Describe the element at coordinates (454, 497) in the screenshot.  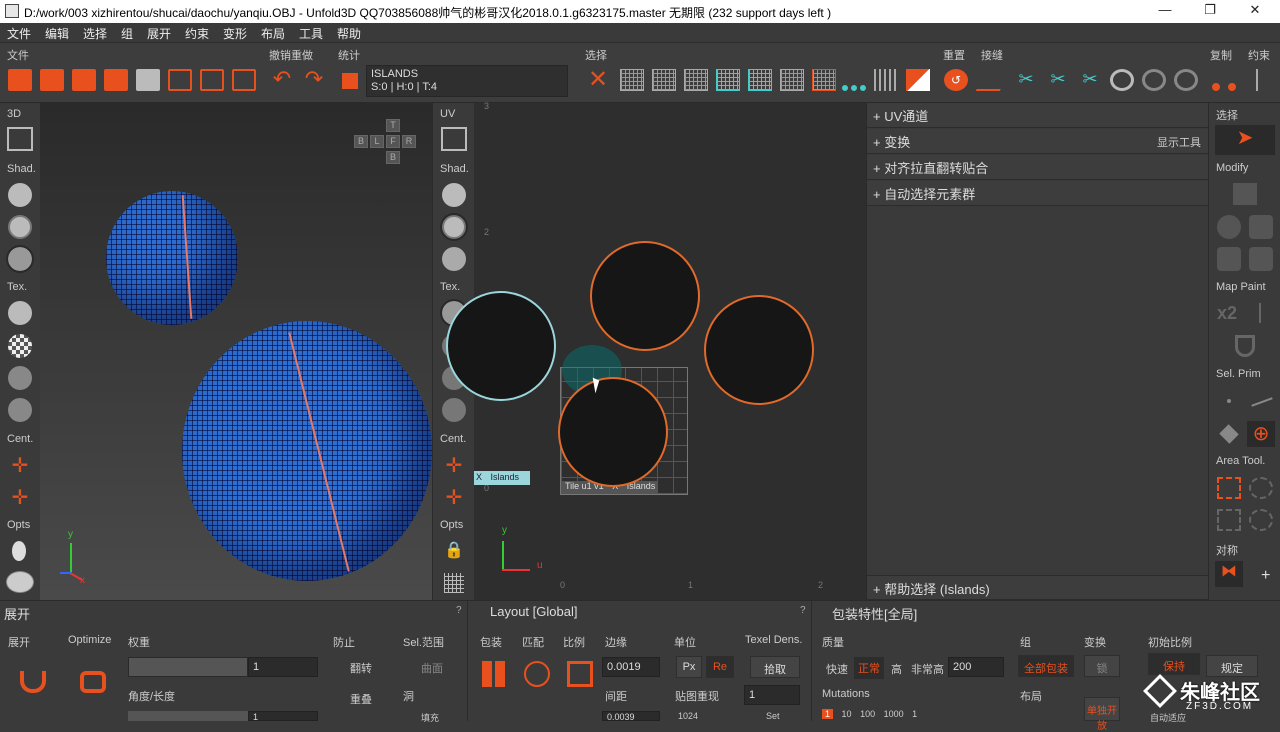
I see `uv-center-selection-icon: ✛` at that location.